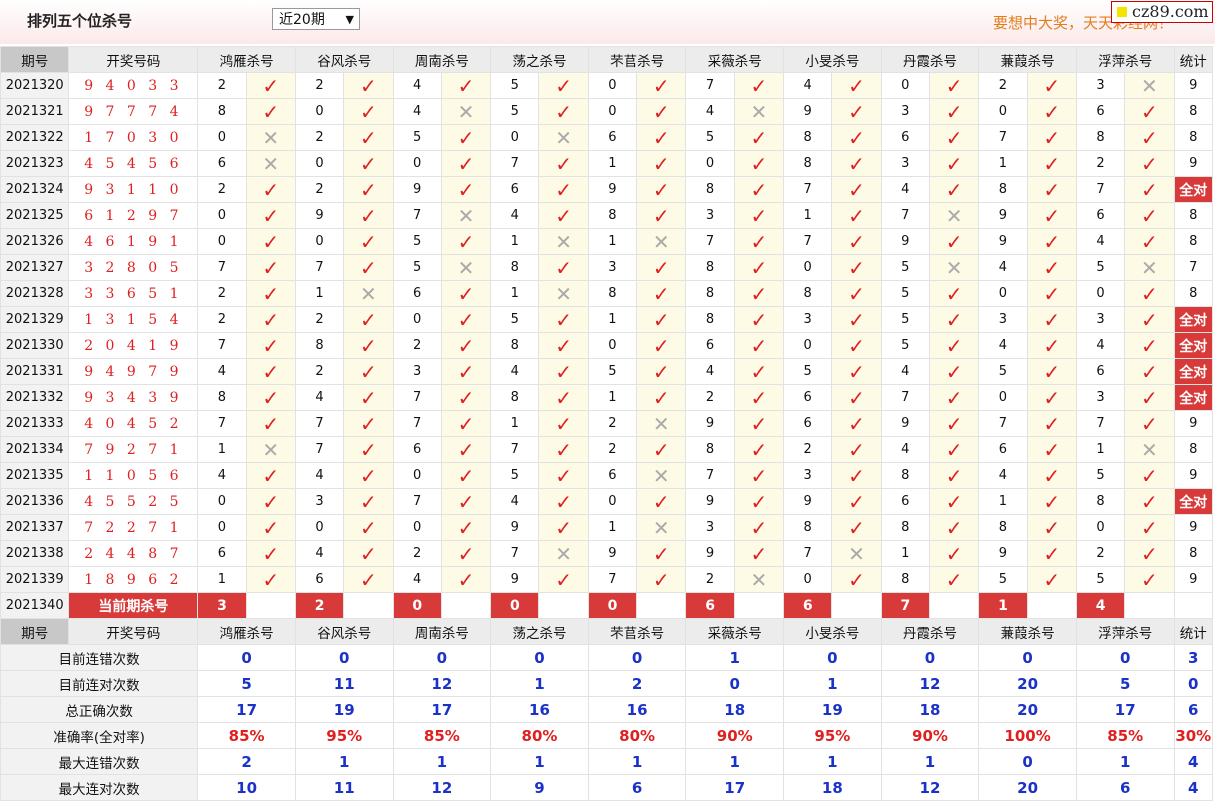  What do you see at coordinates (735, 657) in the screenshot?
I see `summary-value: 1` at bounding box center [735, 657].